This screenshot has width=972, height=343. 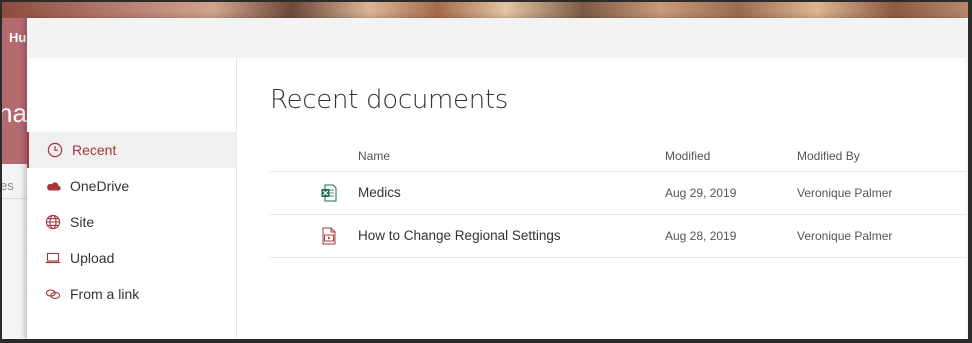 I want to click on file-name: Medics, so click(x=379, y=192).